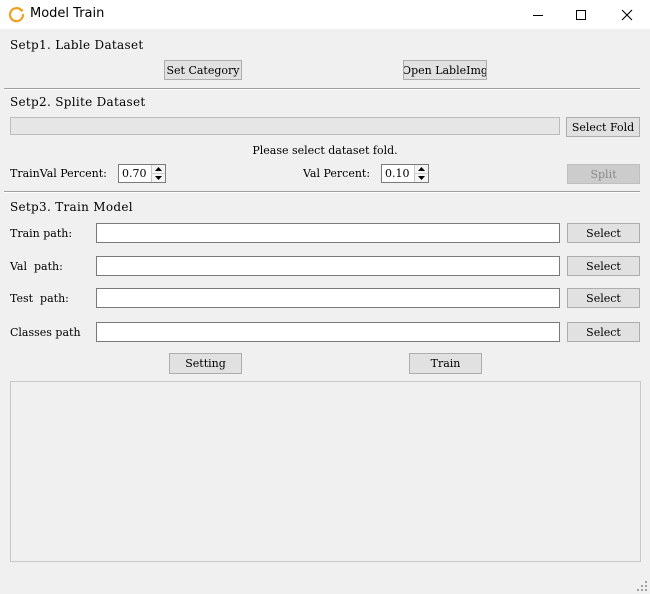 This screenshot has width=650, height=594. Describe the element at coordinates (445, 363) in the screenshot. I see `train-button: Train` at that location.